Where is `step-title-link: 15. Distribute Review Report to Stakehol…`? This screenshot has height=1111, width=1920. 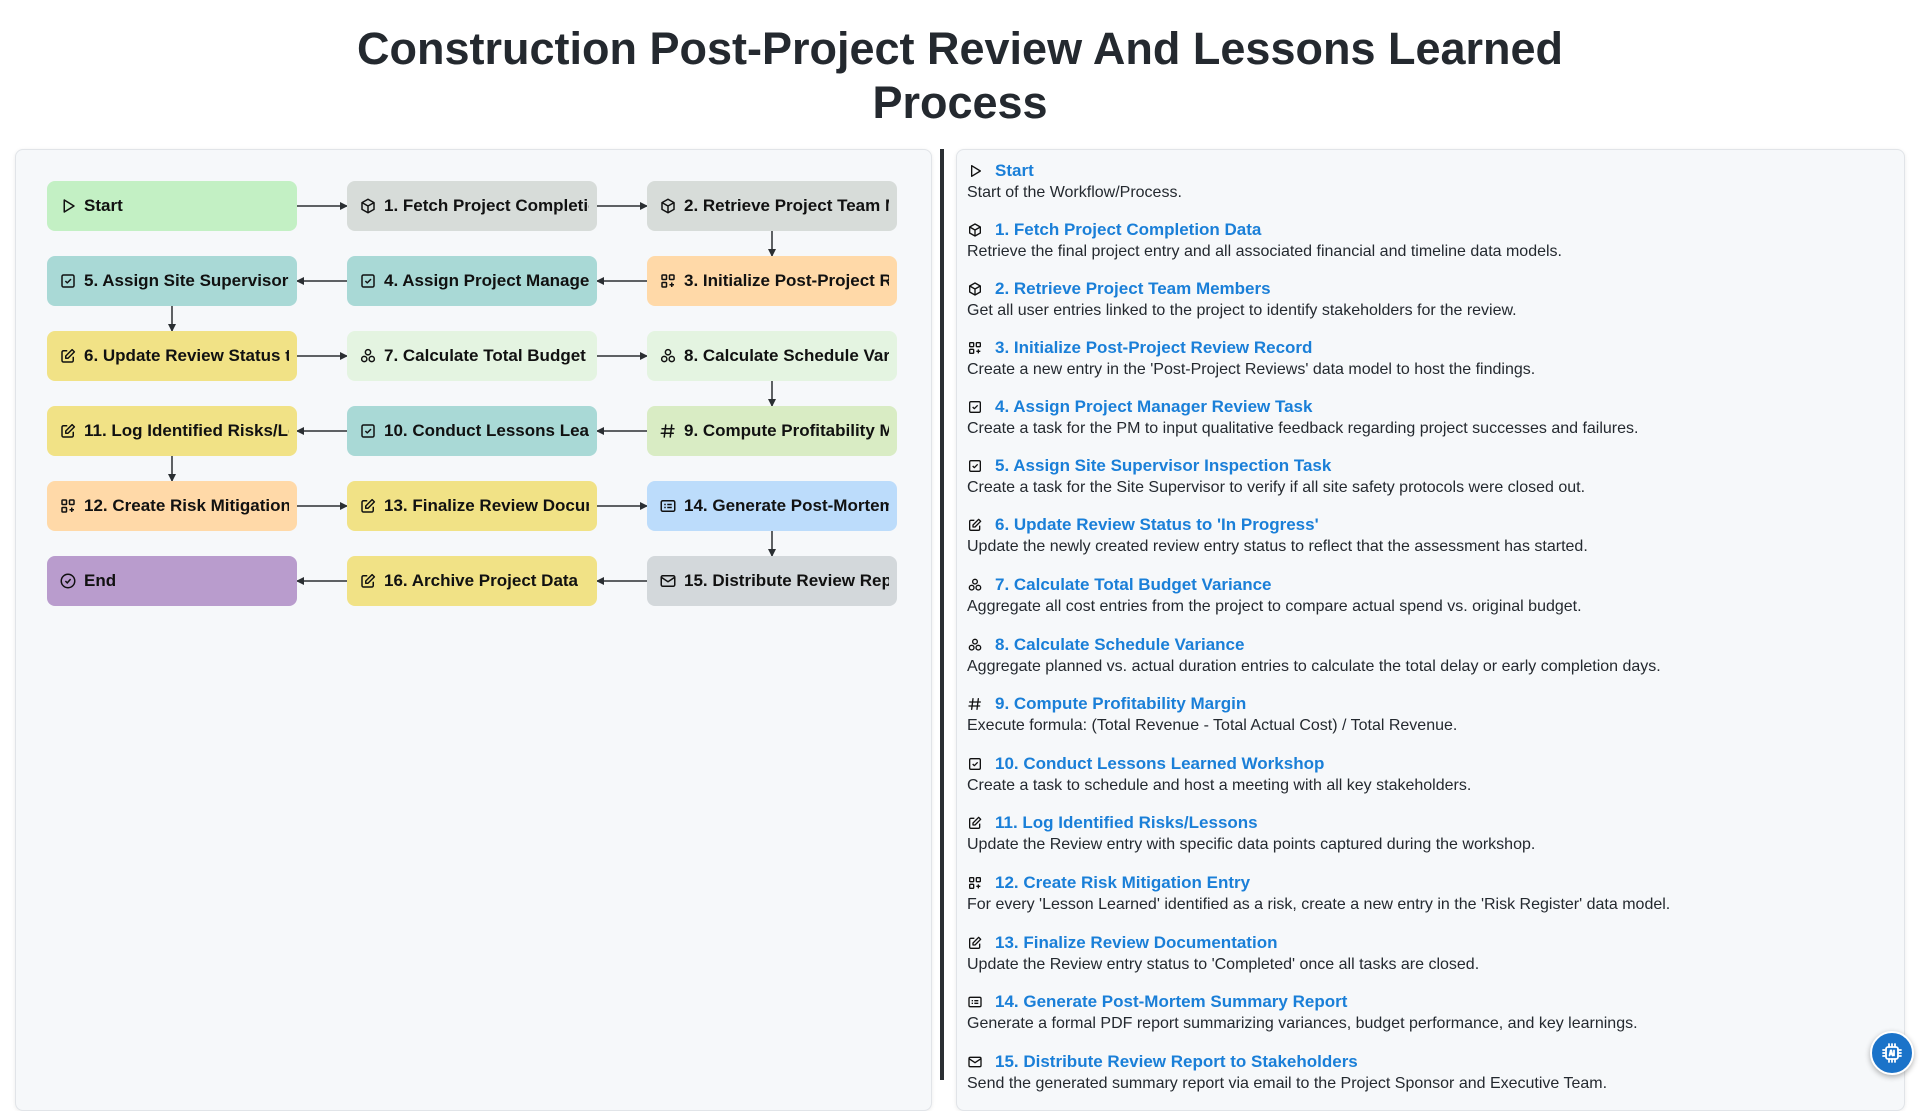
step-title-link: 15. Distribute Review Report to Stakehol… is located at coordinates (1176, 1062).